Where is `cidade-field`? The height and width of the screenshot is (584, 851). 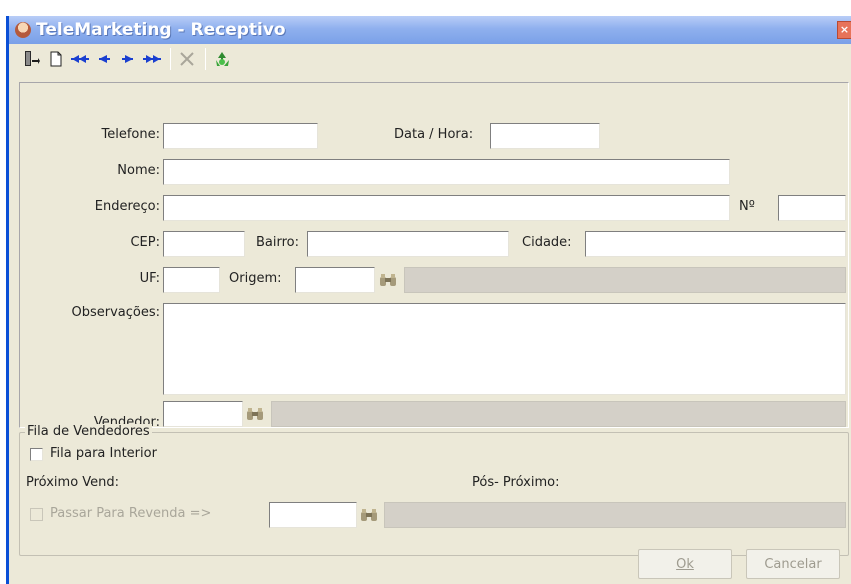 cidade-field is located at coordinates (715, 244).